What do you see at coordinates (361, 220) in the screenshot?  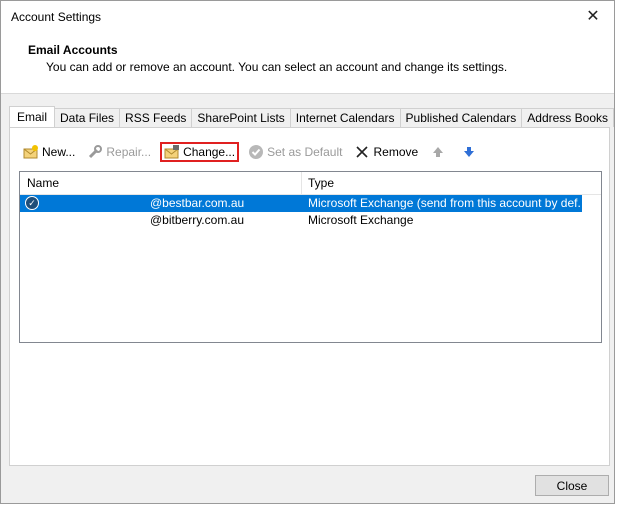 I see `account-type: Microsoft Exchange` at bounding box center [361, 220].